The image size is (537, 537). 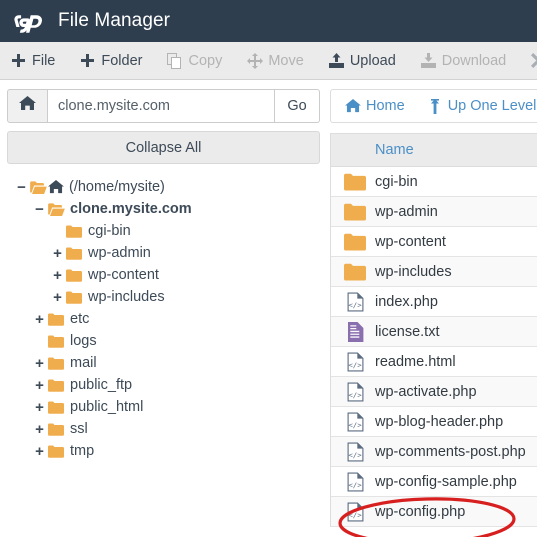 I want to click on tree-item-label: ssl, so click(x=79, y=429).